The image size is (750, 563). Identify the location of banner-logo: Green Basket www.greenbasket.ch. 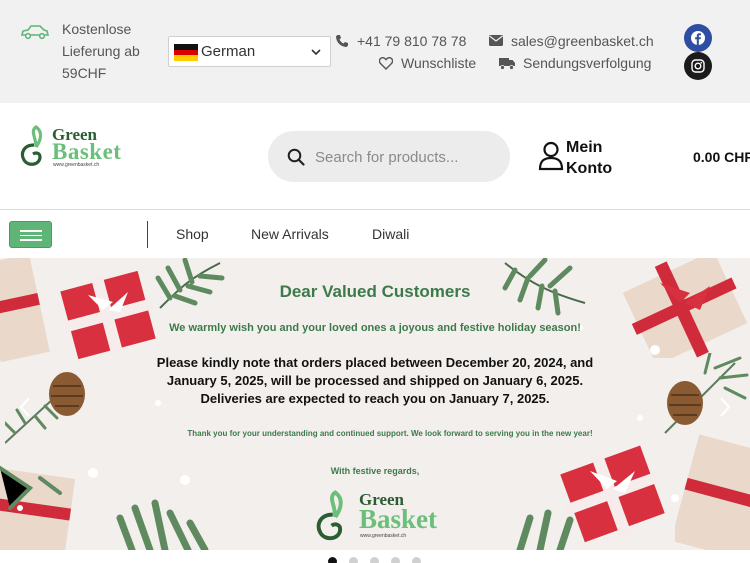
(382, 516).